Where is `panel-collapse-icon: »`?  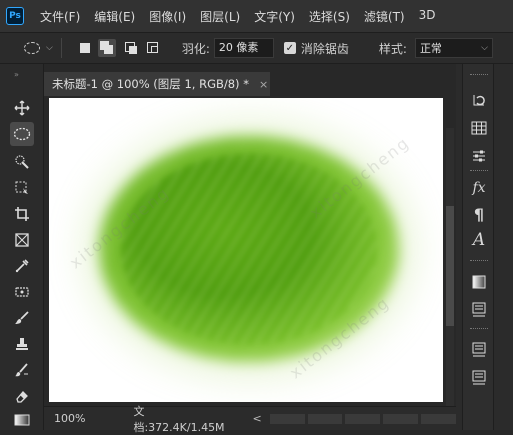
panel-collapse-icon: » is located at coordinates (16, 74).